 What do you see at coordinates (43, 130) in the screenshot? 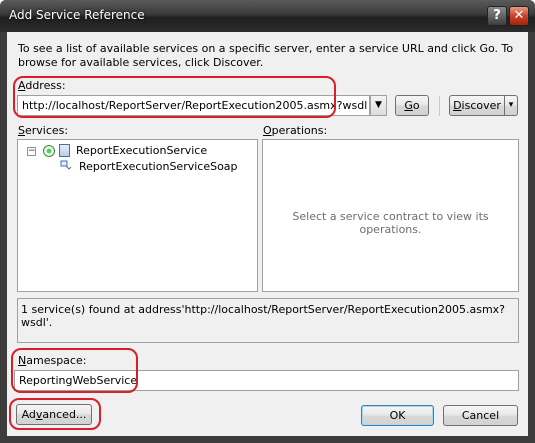
I see `services-label: Services:` at bounding box center [43, 130].